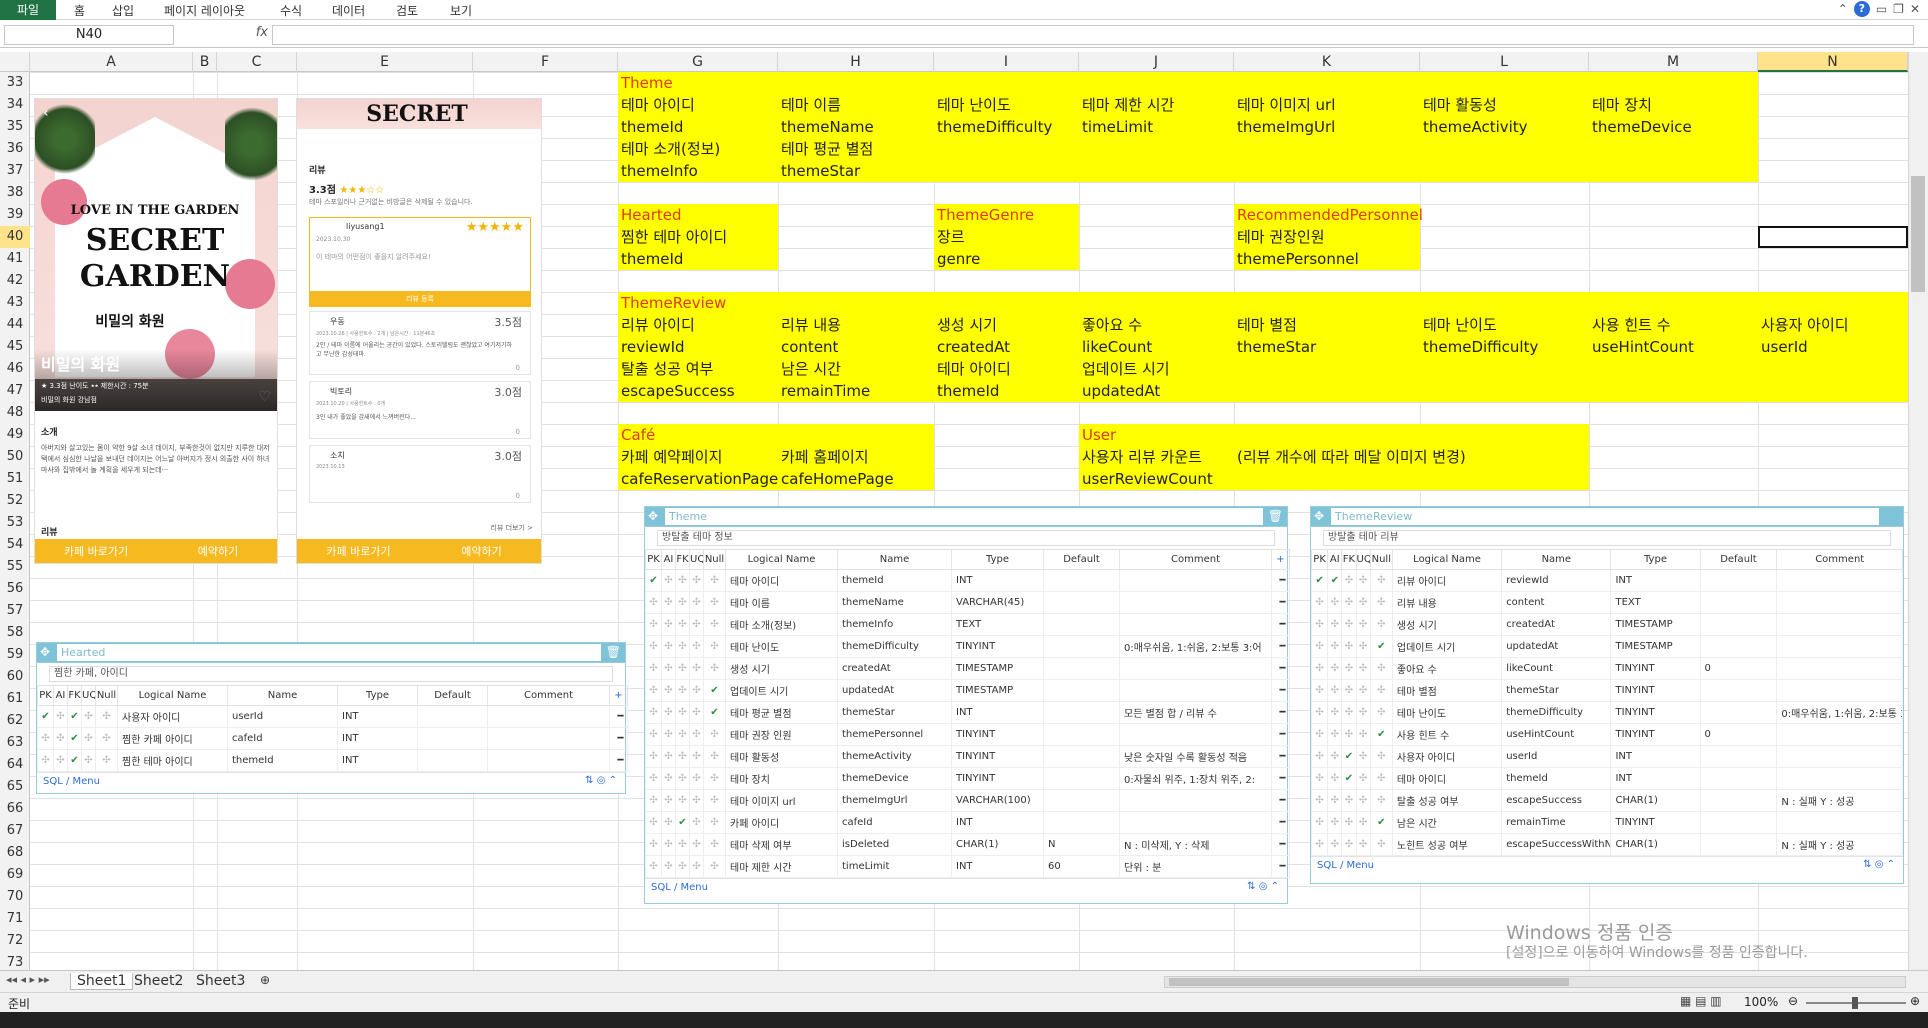  What do you see at coordinates (331, 674) in the screenshot?
I see `erd-description: 찜한 카페, 아이디` at bounding box center [331, 674].